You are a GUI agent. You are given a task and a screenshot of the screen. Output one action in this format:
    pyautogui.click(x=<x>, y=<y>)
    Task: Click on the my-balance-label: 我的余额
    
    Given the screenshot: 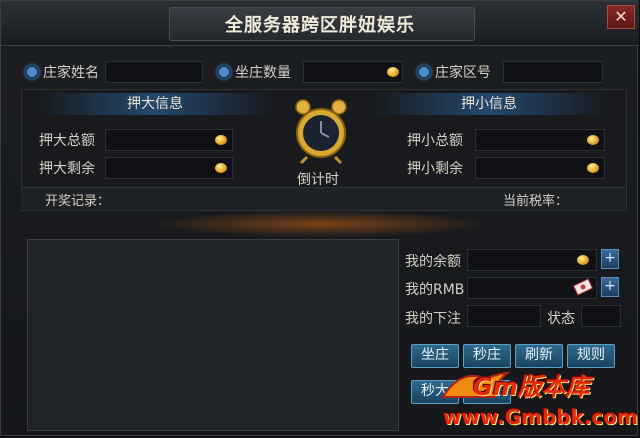 What is the action you would take?
    pyautogui.click(x=433, y=262)
    